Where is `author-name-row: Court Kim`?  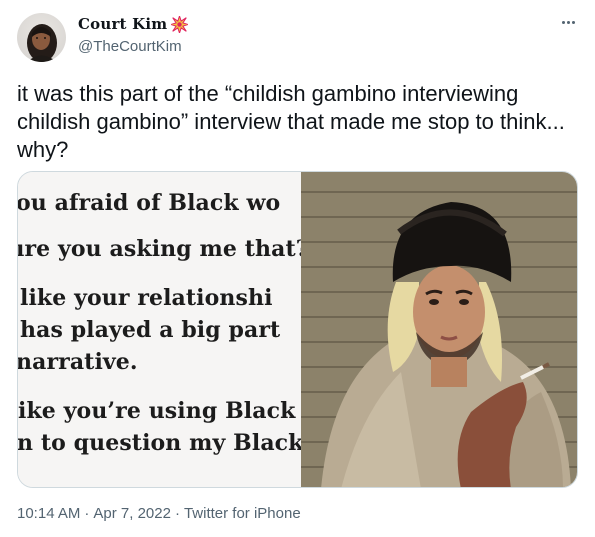
author-name-row: Court Kim is located at coordinates (134, 24).